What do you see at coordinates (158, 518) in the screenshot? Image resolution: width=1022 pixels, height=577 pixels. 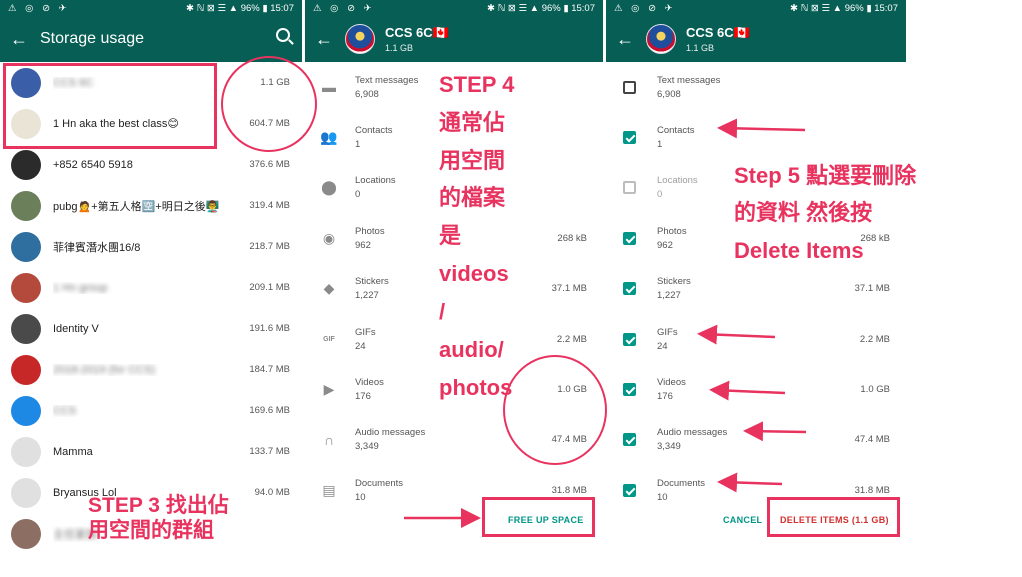 I see `step3-annotation: STEP 3 找出佔 用空間的群組` at bounding box center [158, 518].